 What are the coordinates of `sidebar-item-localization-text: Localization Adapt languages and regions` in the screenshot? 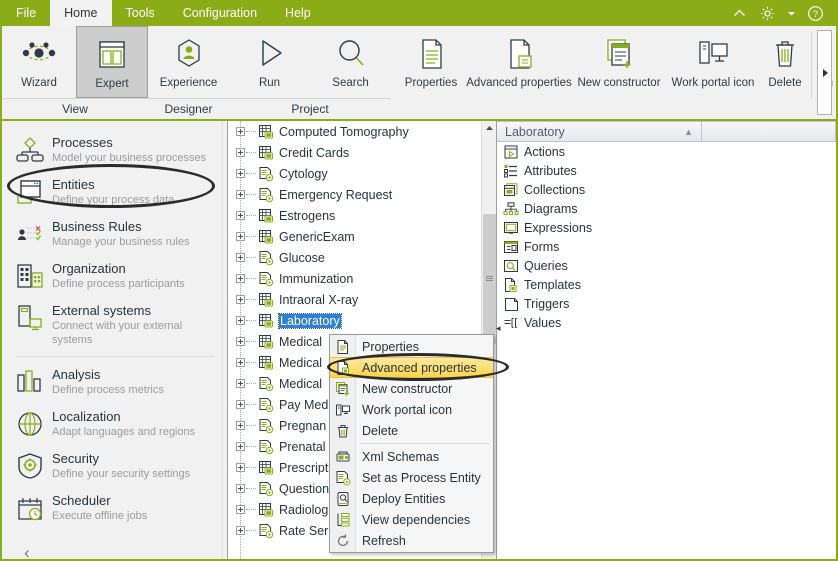 It's located at (120, 423).